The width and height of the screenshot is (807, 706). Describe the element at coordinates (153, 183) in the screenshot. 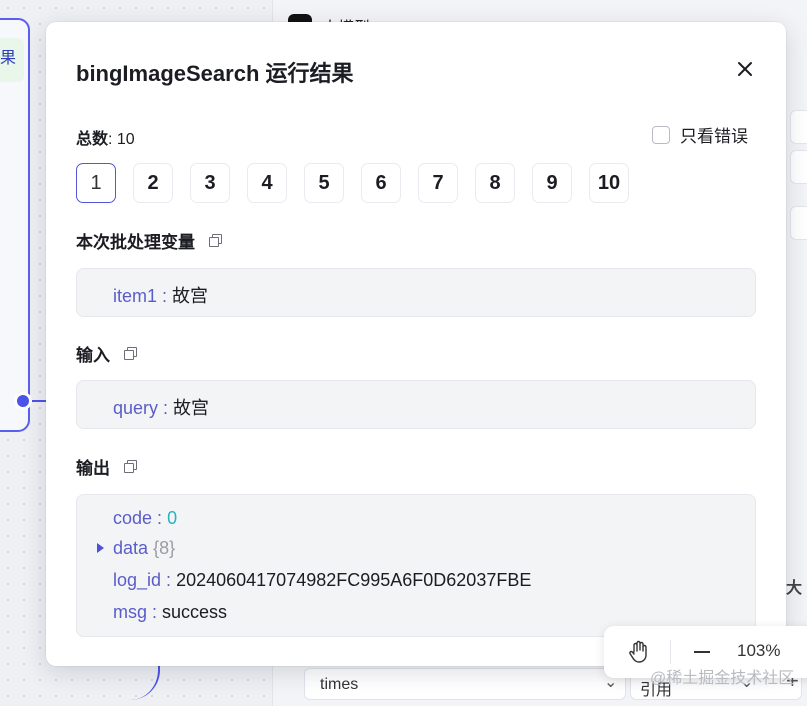

I see `page-button-2: 2` at that location.